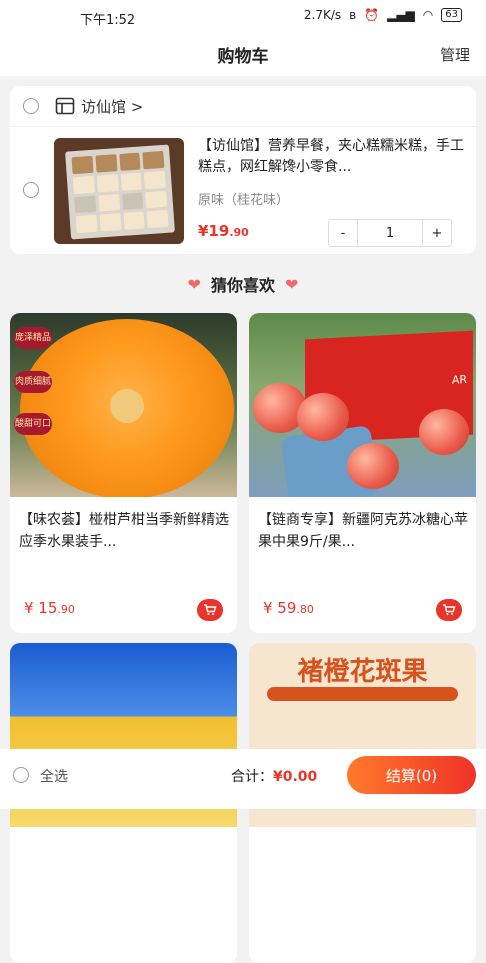 The height and width of the screenshot is (963, 486). Describe the element at coordinates (280, 608) in the screenshot. I see `price-integer: ¥ 59` at that location.